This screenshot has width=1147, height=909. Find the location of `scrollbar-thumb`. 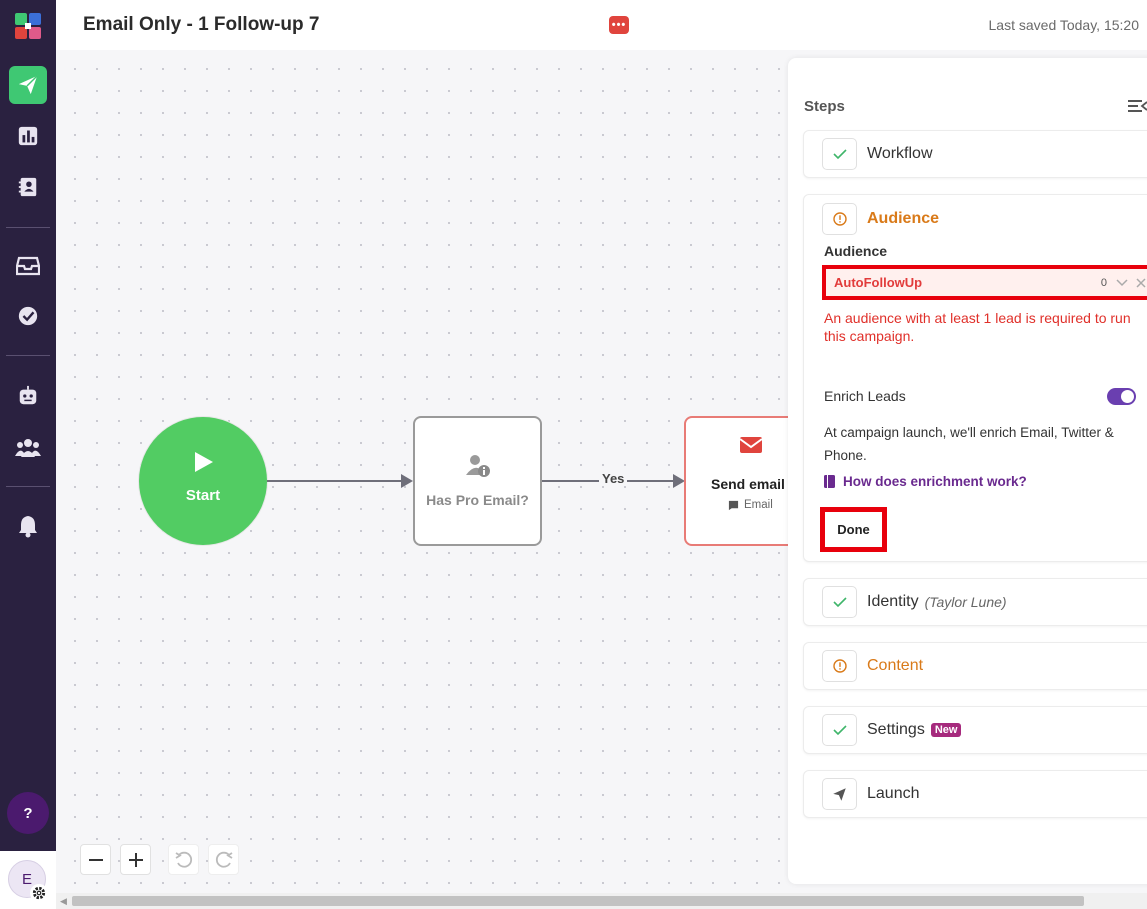

scrollbar-thumb is located at coordinates (578, 901).